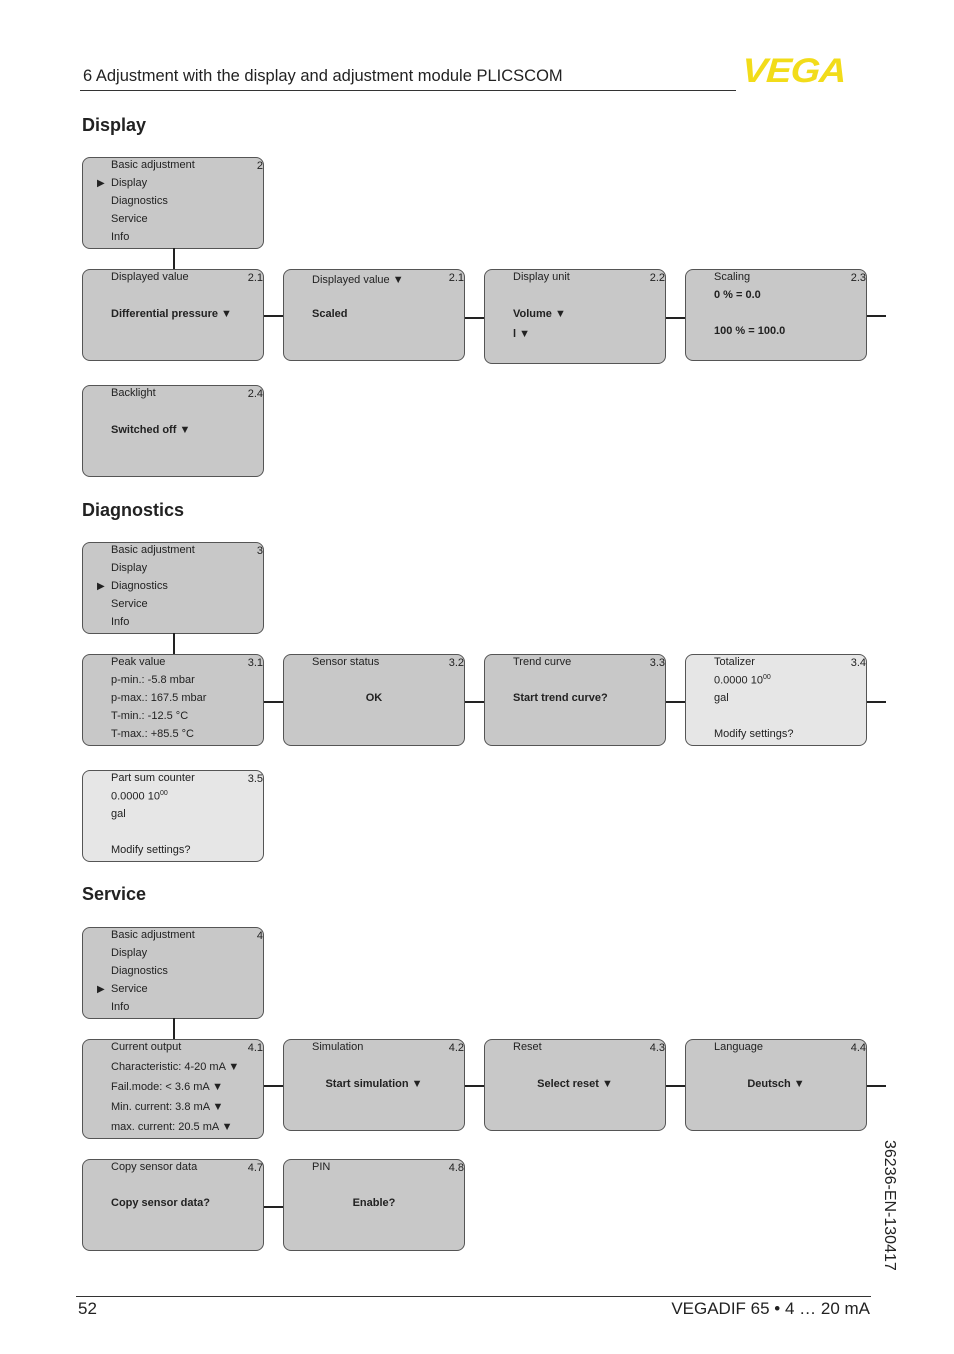  I want to click on product-name: VEGADIF 65 • 4 … 20 mA, so click(770, 1308).